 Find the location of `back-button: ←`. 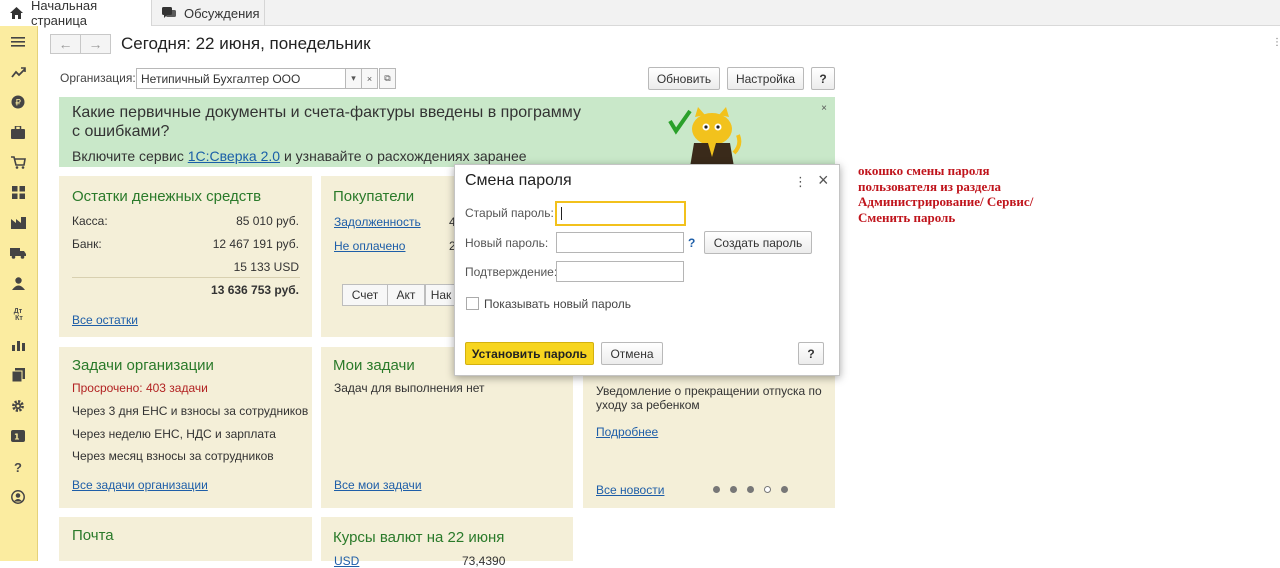

back-button: ← is located at coordinates (65, 44).